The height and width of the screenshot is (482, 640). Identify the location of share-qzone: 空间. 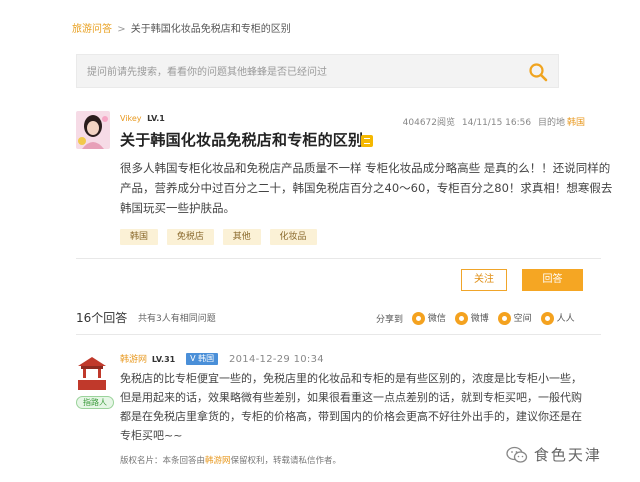
(514, 318).